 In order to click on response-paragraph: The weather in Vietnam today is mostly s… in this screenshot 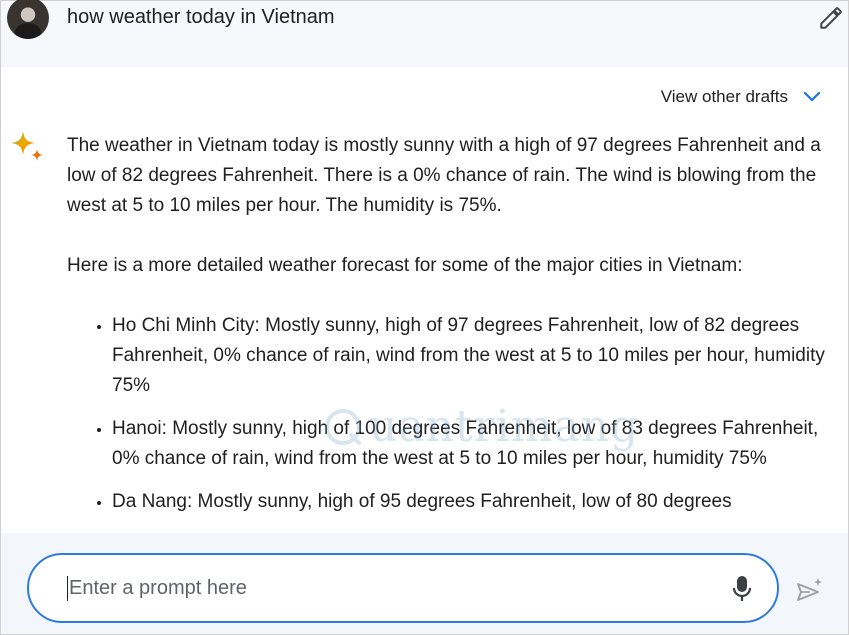, I will do `click(444, 175)`.